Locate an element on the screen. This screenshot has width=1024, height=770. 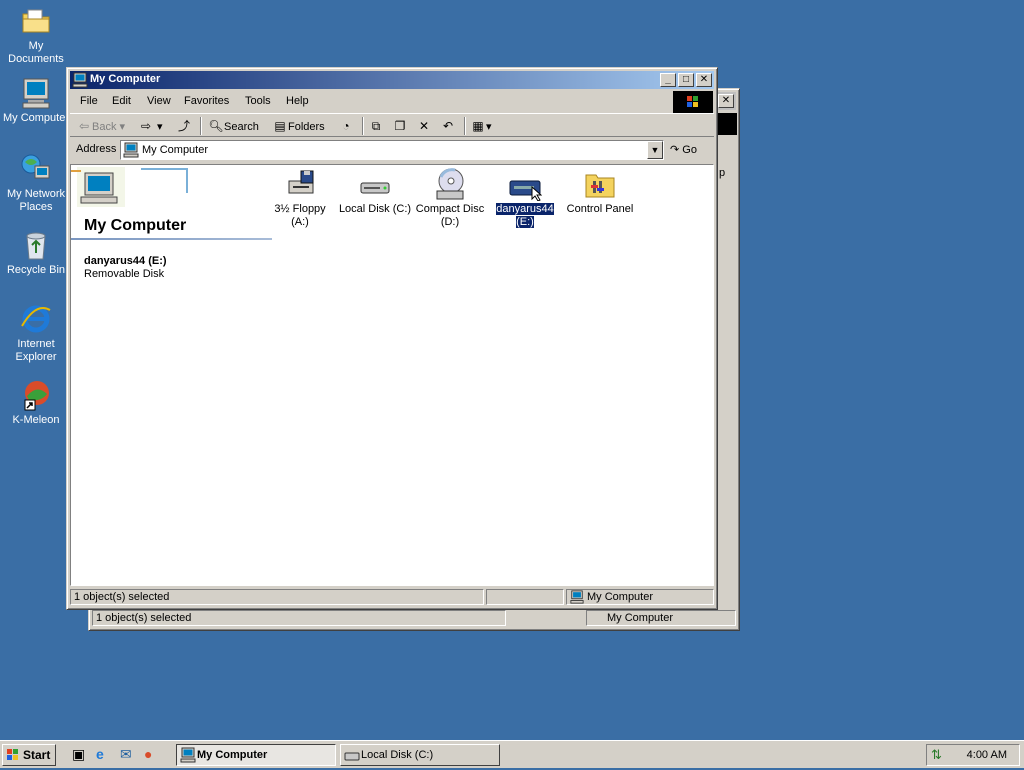
windows-logo-icon is located at coordinates (13, 758).